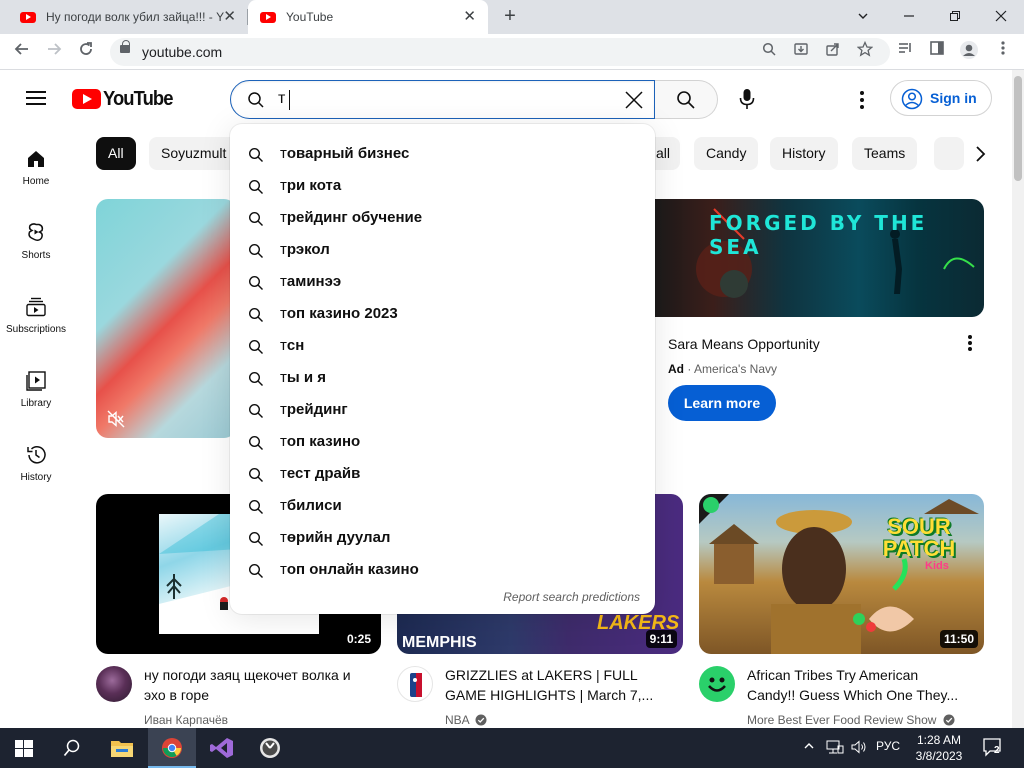  Describe the element at coordinates (194, 153) in the screenshot. I see `chip-soyuzmult: Soyuzmult` at that location.